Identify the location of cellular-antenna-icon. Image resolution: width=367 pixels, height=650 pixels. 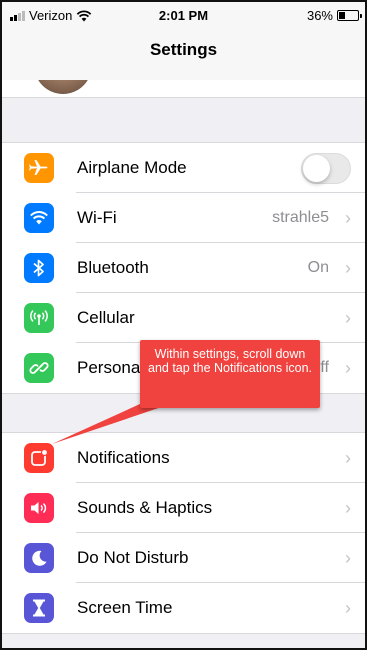
(39, 318).